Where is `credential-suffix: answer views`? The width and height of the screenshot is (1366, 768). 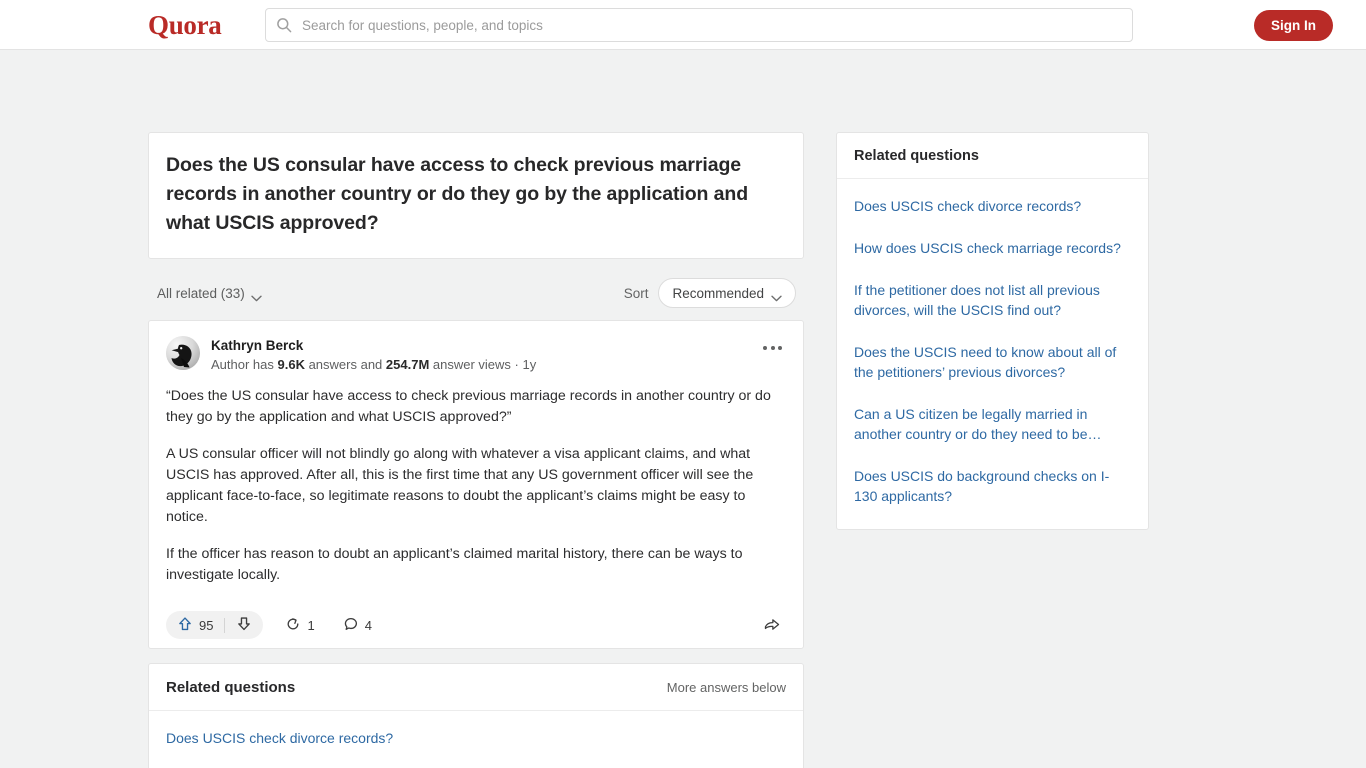
credential-suffix: answer views is located at coordinates (470, 364).